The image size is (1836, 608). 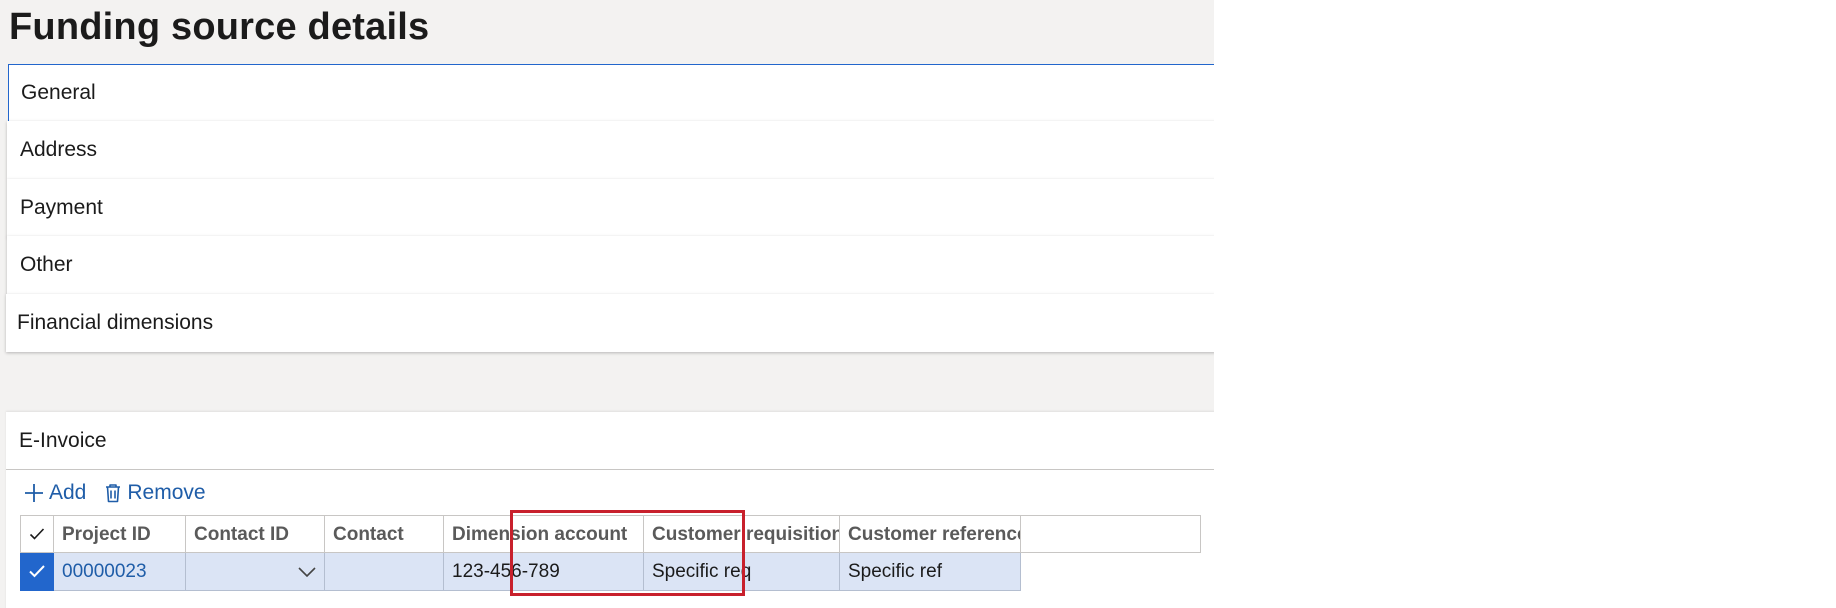 I want to click on fasttab-financial-dimensions: Financial dimensions, so click(x=610, y=323).